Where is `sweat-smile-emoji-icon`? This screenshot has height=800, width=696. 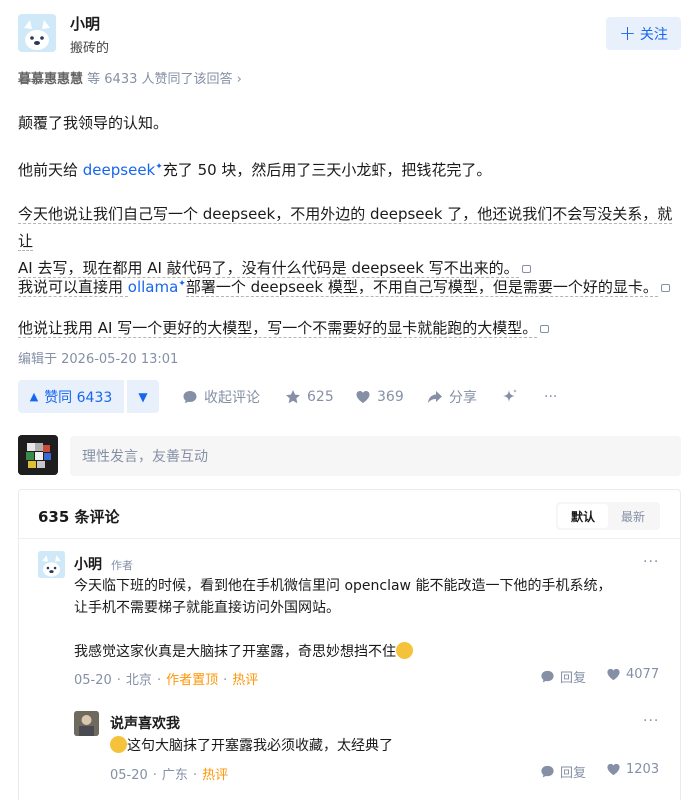
sweat-smile-emoji-icon is located at coordinates (404, 650).